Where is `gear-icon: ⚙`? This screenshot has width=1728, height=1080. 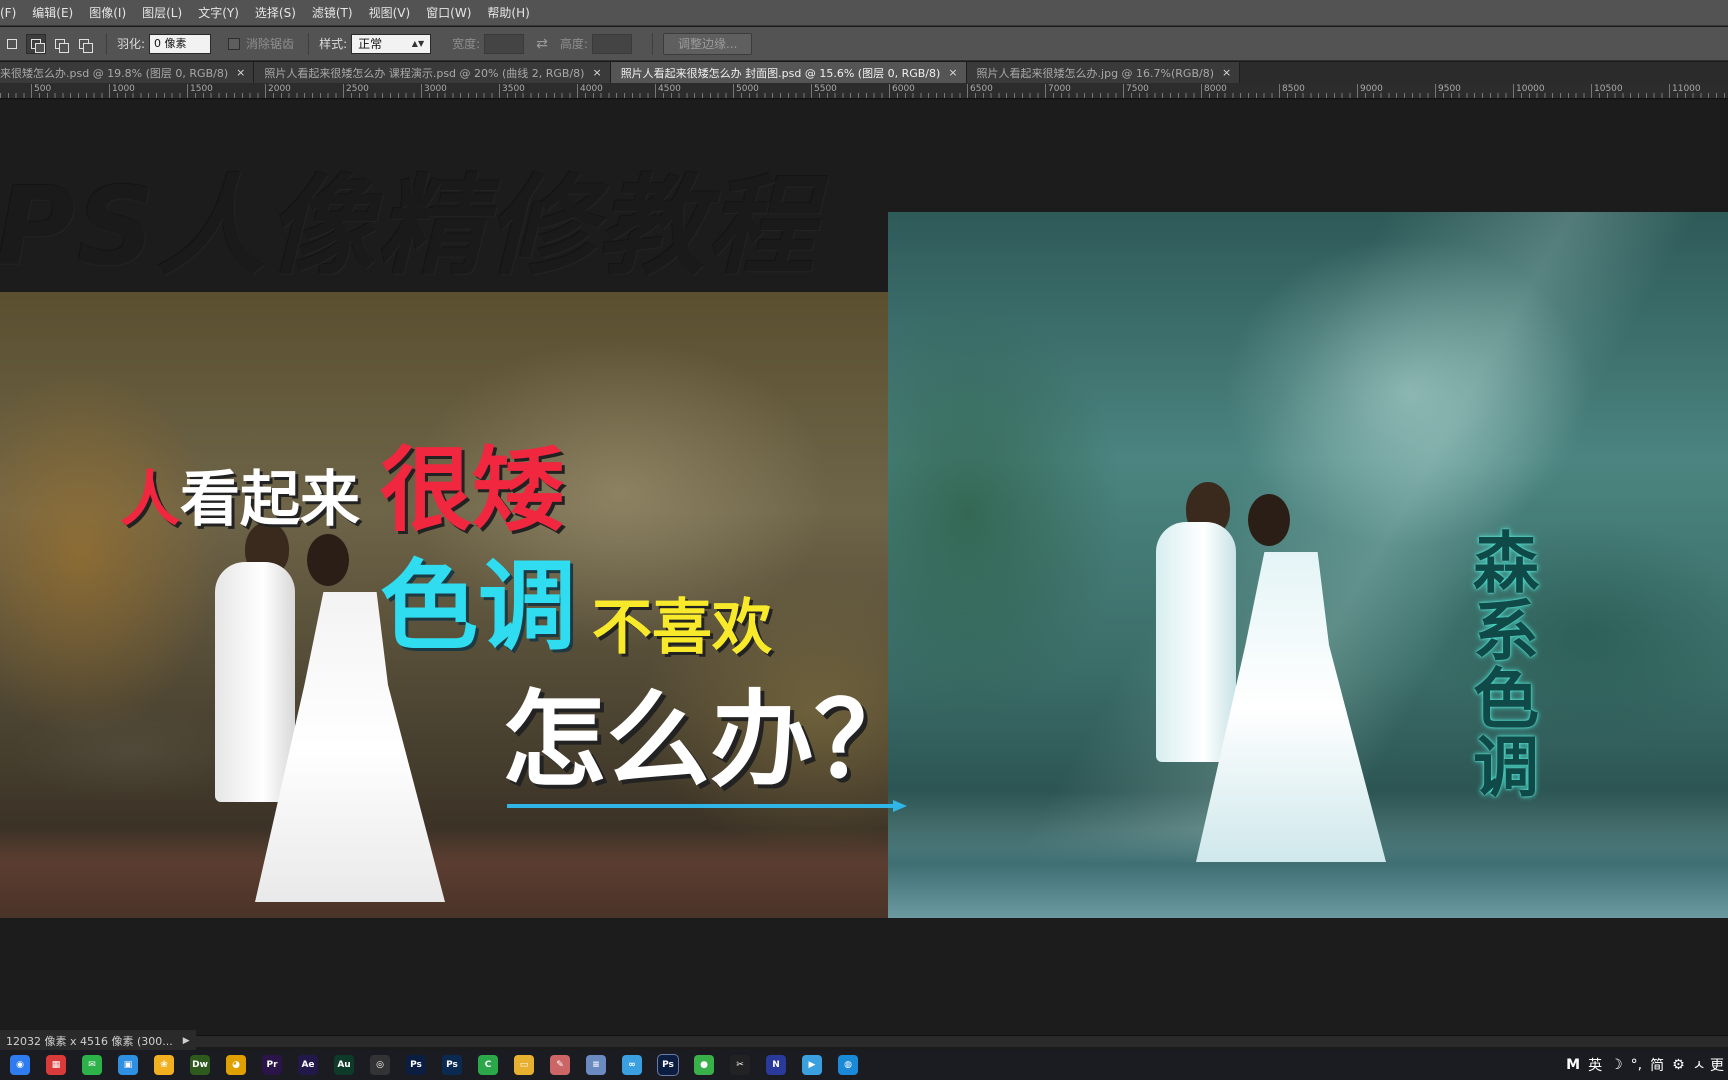 gear-icon: ⚙ is located at coordinates (1678, 1065).